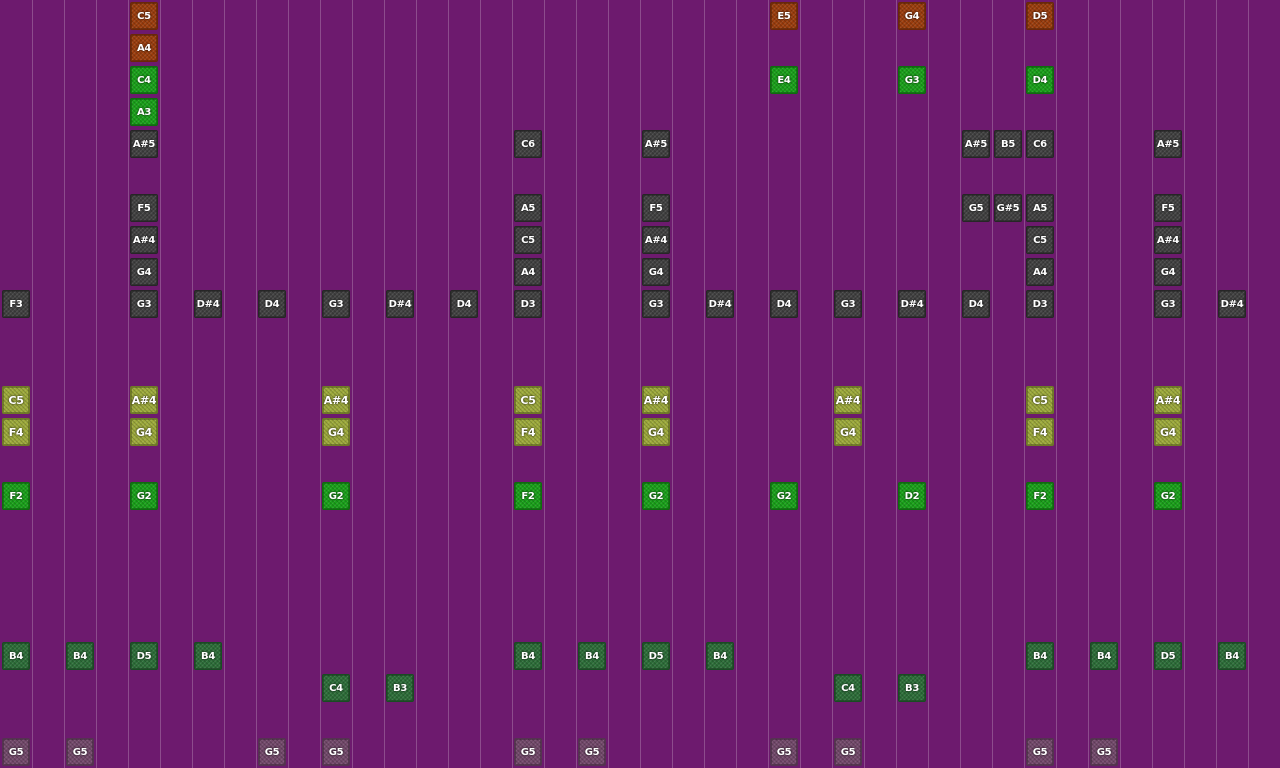  What do you see at coordinates (1008, 144) in the screenshot?
I see `note-tile: B5` at bounding box center [1008, 144].